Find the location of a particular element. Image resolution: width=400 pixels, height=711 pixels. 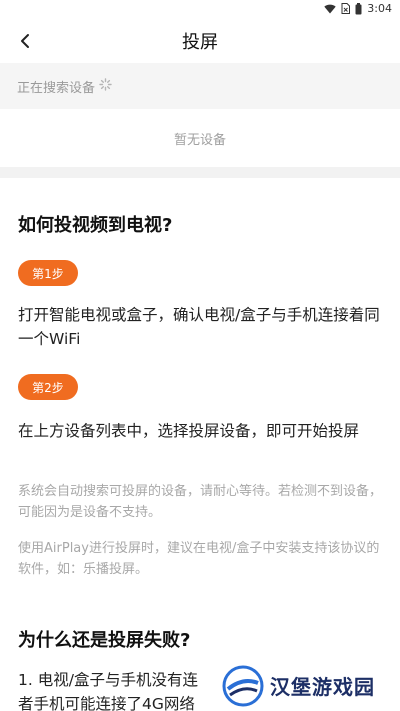

search-status-text: 正在搜索设备 is located at coordinates (56, 88).